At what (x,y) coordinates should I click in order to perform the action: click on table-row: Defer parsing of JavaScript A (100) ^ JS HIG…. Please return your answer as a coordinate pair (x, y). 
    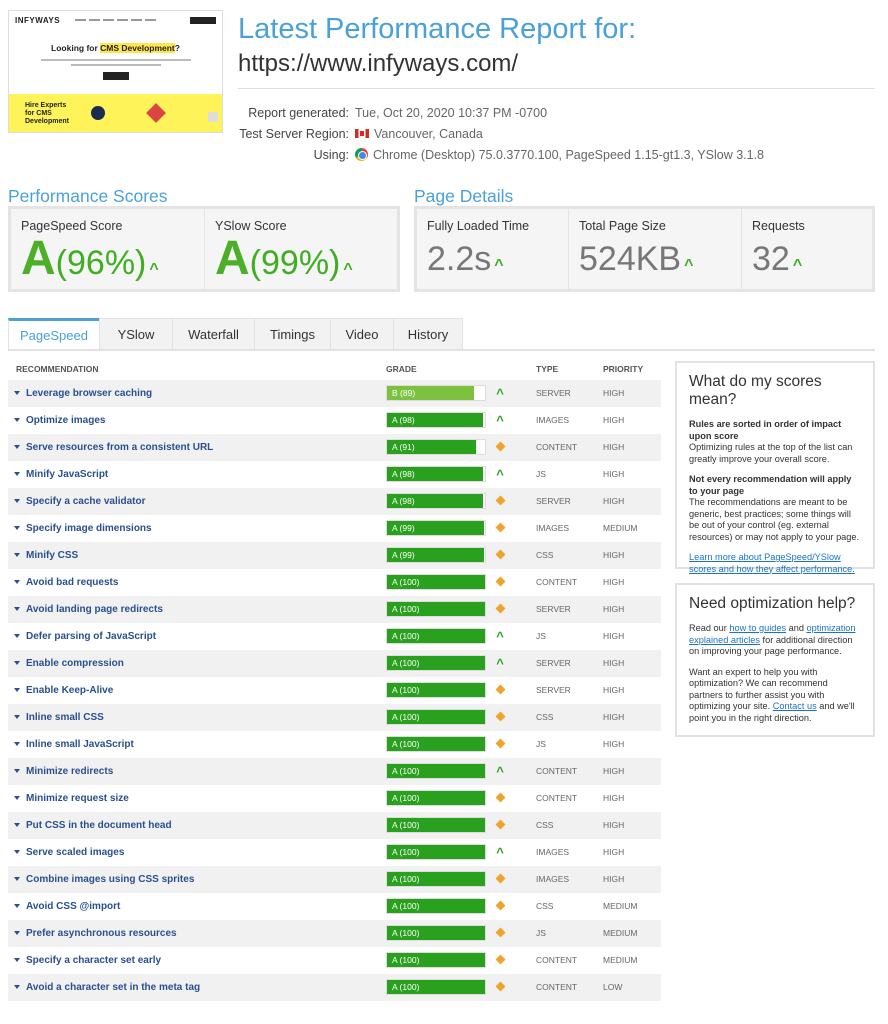
    Looking at the image, I should click on (334, 636).